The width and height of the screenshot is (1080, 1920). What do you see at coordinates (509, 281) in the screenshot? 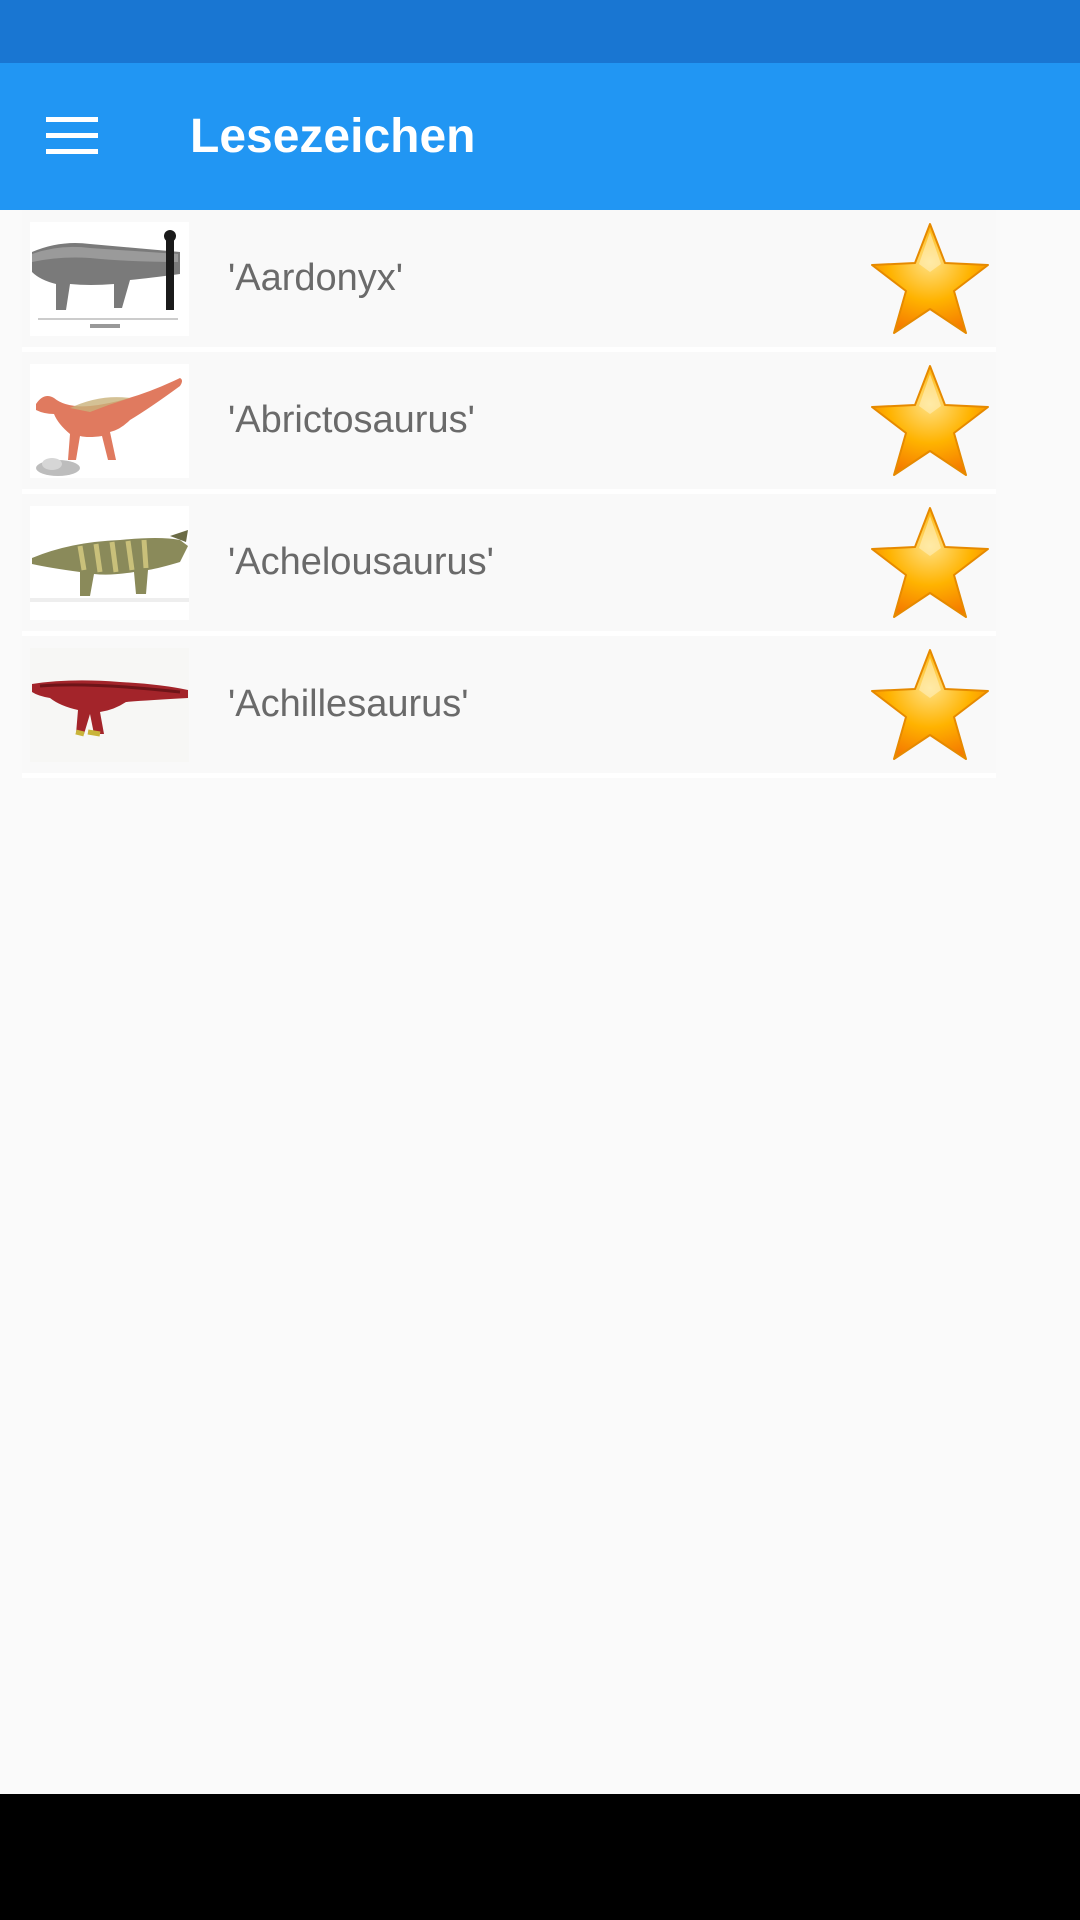
I see `list-item: 'Aardonyx'` at bounding box center [509, 281].